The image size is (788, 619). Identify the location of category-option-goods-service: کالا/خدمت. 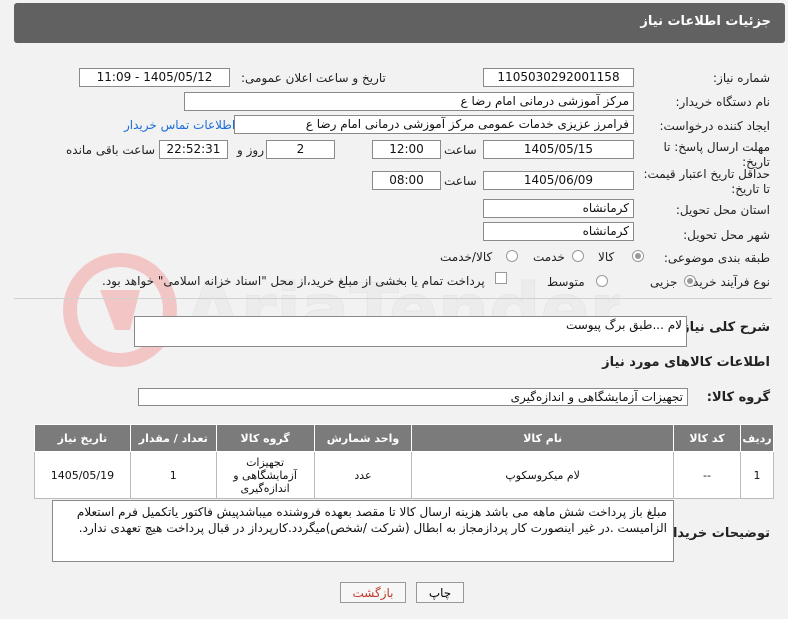
(466, 257).